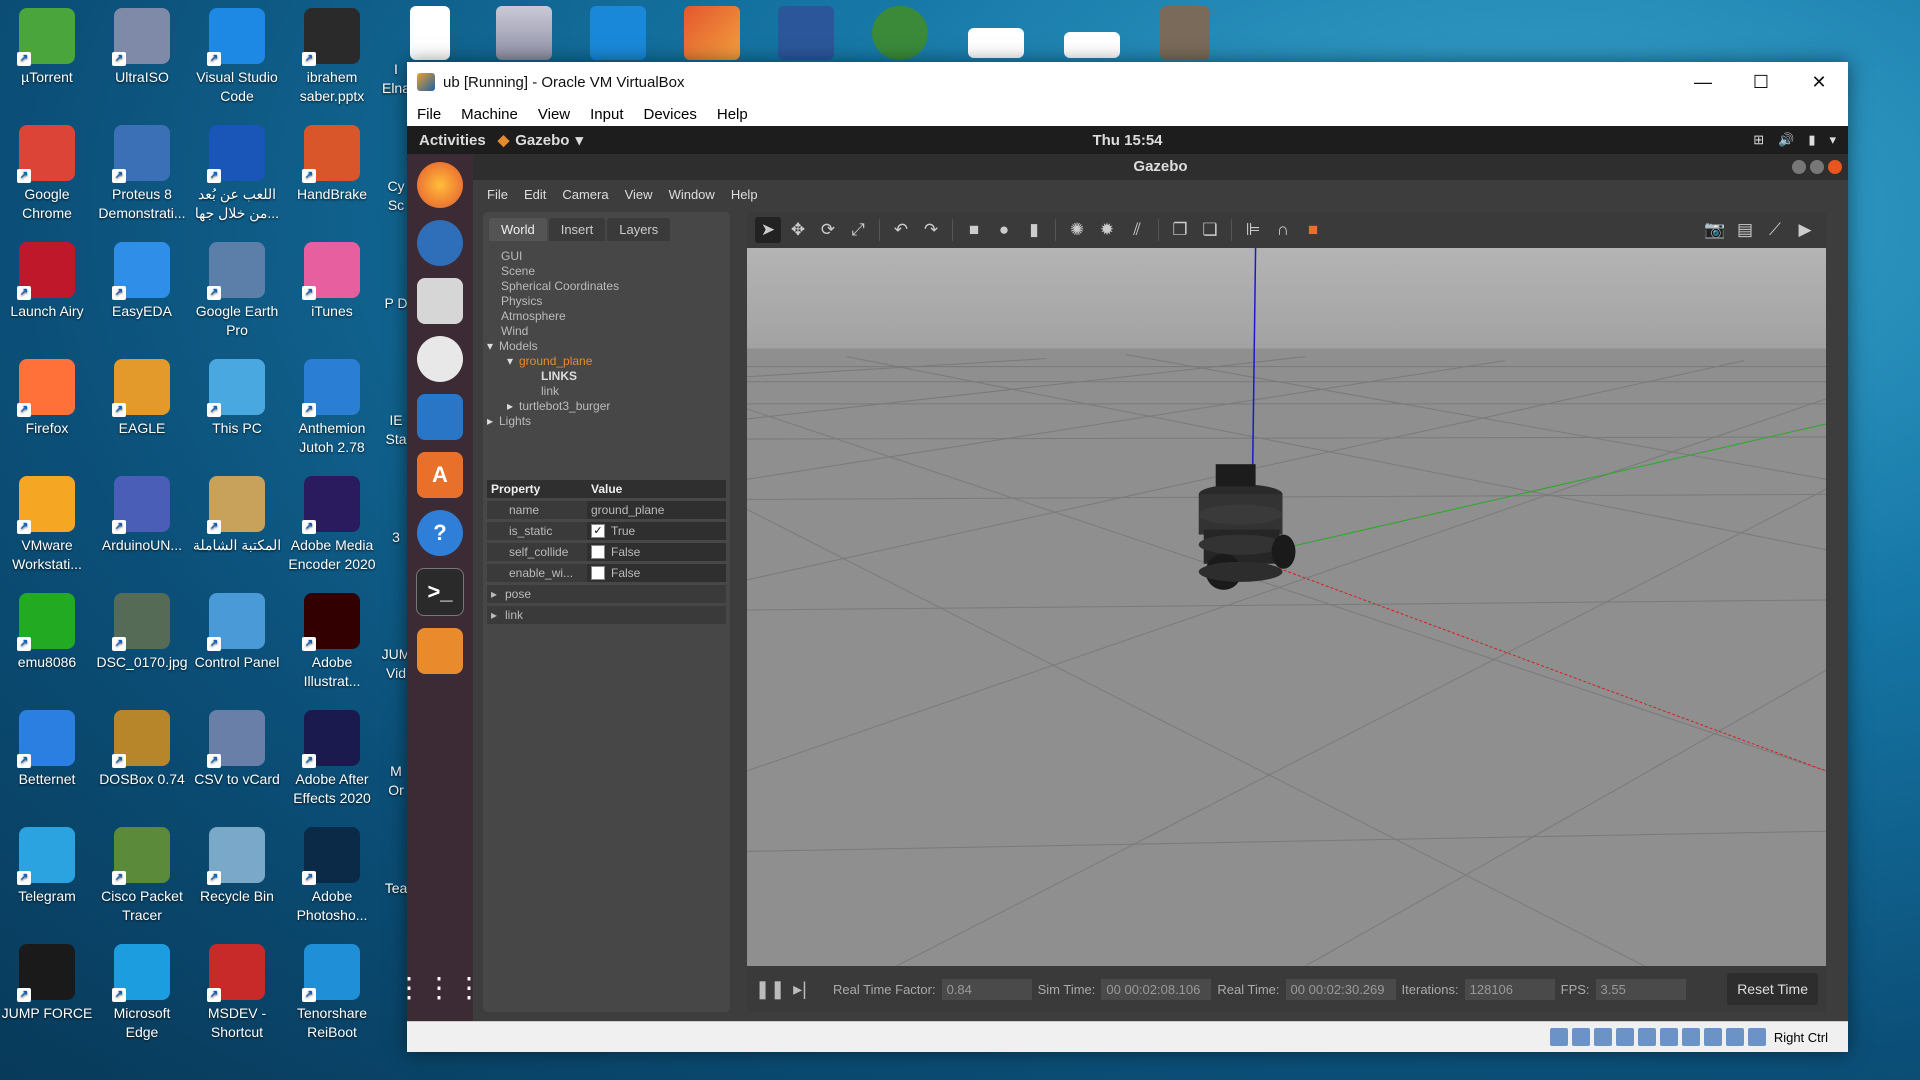 This screenshot has width=1920, height=1080. What do you see at coordinates (47, 47) in the screenshot?
I see `desktop-shortcut: µTorrent` at bounding box center [47, 47].